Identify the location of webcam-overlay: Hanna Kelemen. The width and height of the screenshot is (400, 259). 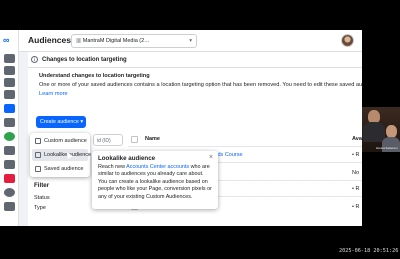
(381, 129).